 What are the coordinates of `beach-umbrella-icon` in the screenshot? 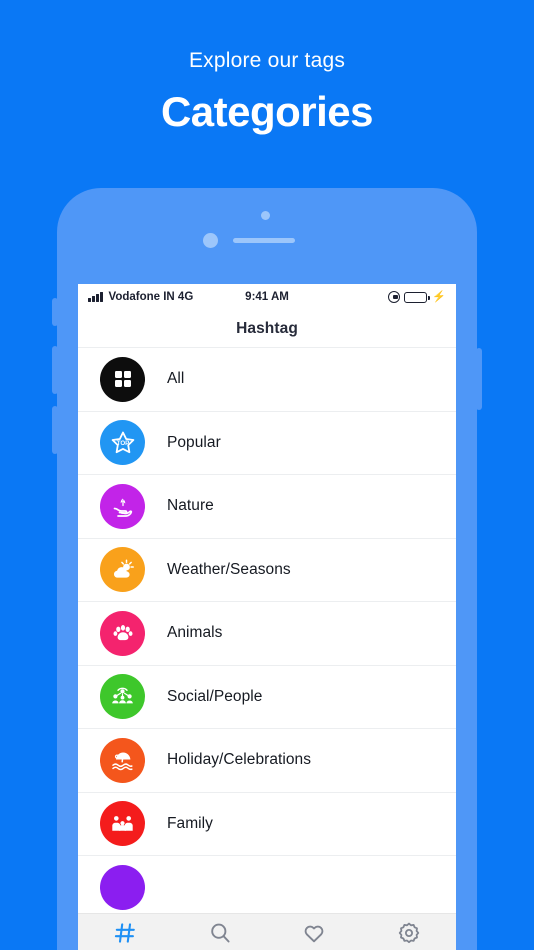 It's located at (122, 760).